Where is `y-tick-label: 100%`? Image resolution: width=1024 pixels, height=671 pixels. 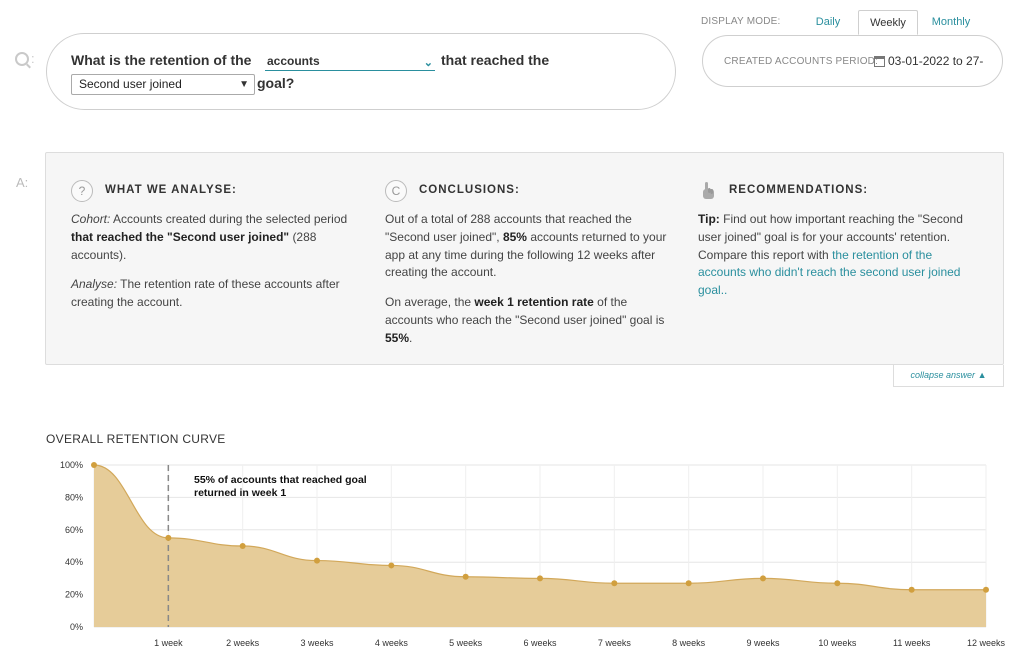
y-tick-label: 100% is located at coordinates (71, 465).